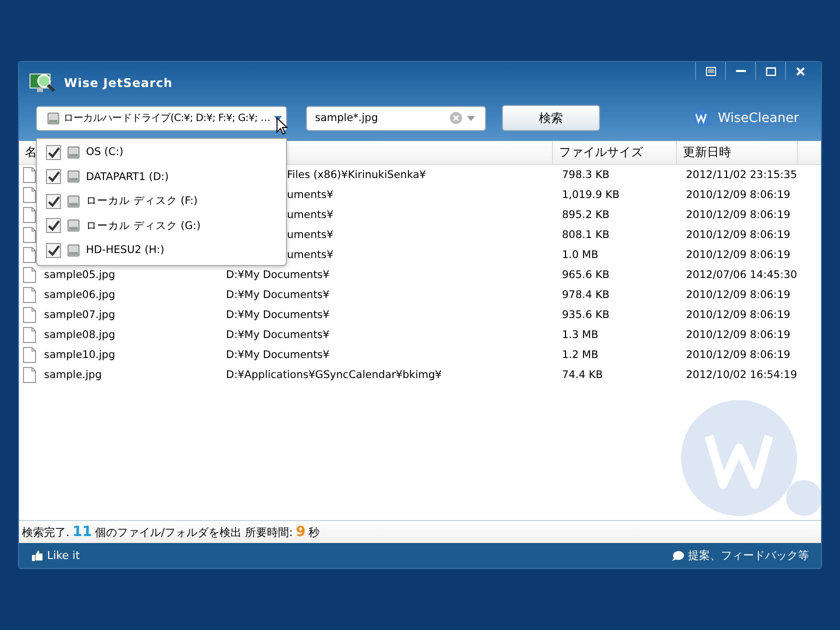  Describe the element at coordinates (80, 335) in the screenshot. I see `file-name: sample08.jpg` at that location.